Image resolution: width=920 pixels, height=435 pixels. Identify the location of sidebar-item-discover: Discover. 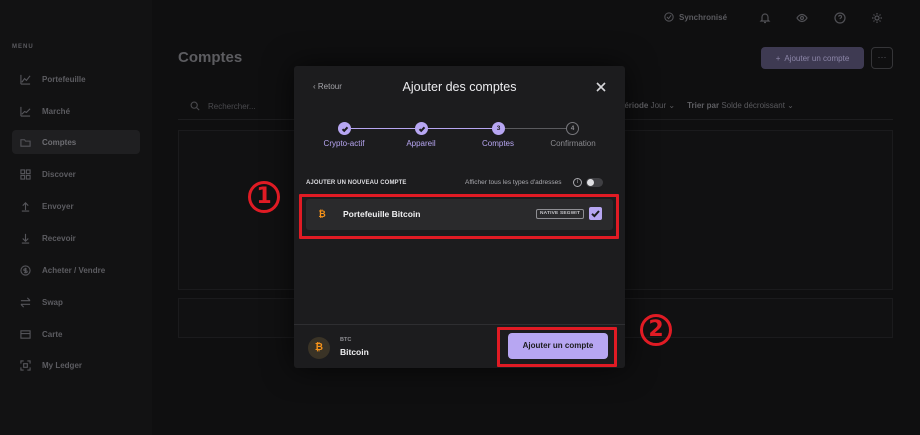
(76, 174).